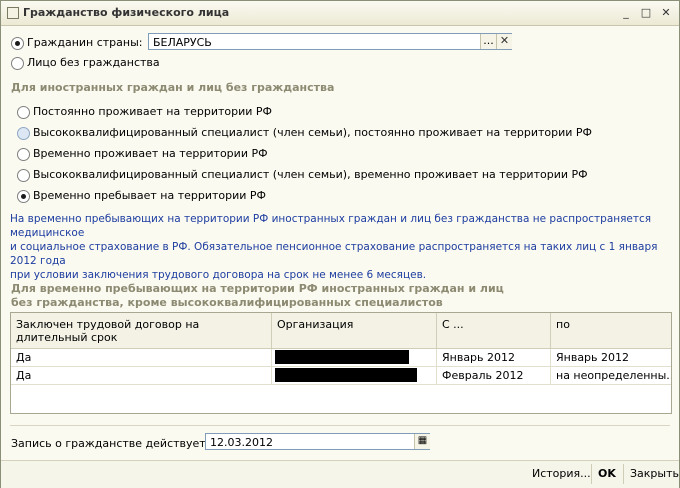 The image size is (680, 488). What do you see at coordinates (494, 376) in the screenshot?
I see `table-cell-from: Февраль 2012` at bounding box center [494, 376].